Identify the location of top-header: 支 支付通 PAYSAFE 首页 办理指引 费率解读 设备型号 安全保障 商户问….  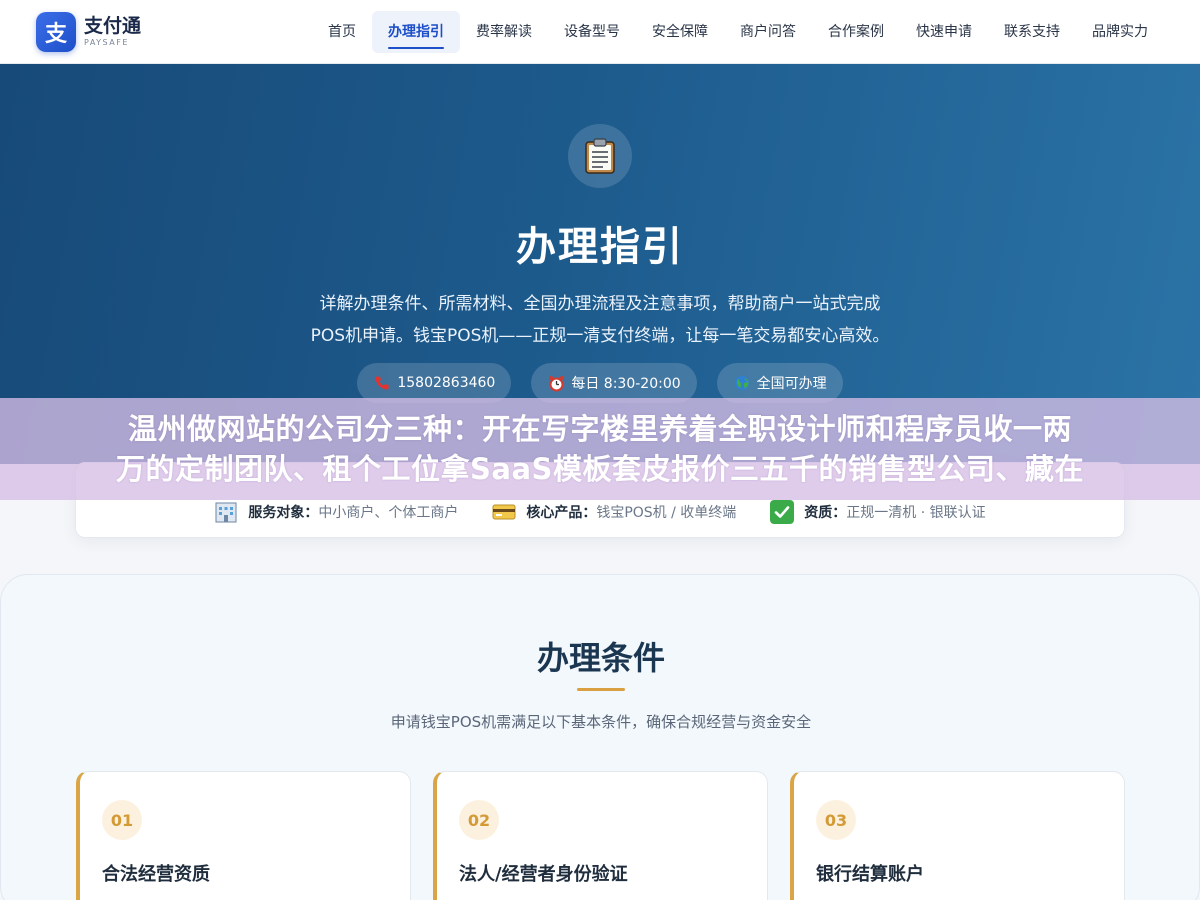
(600, 32).